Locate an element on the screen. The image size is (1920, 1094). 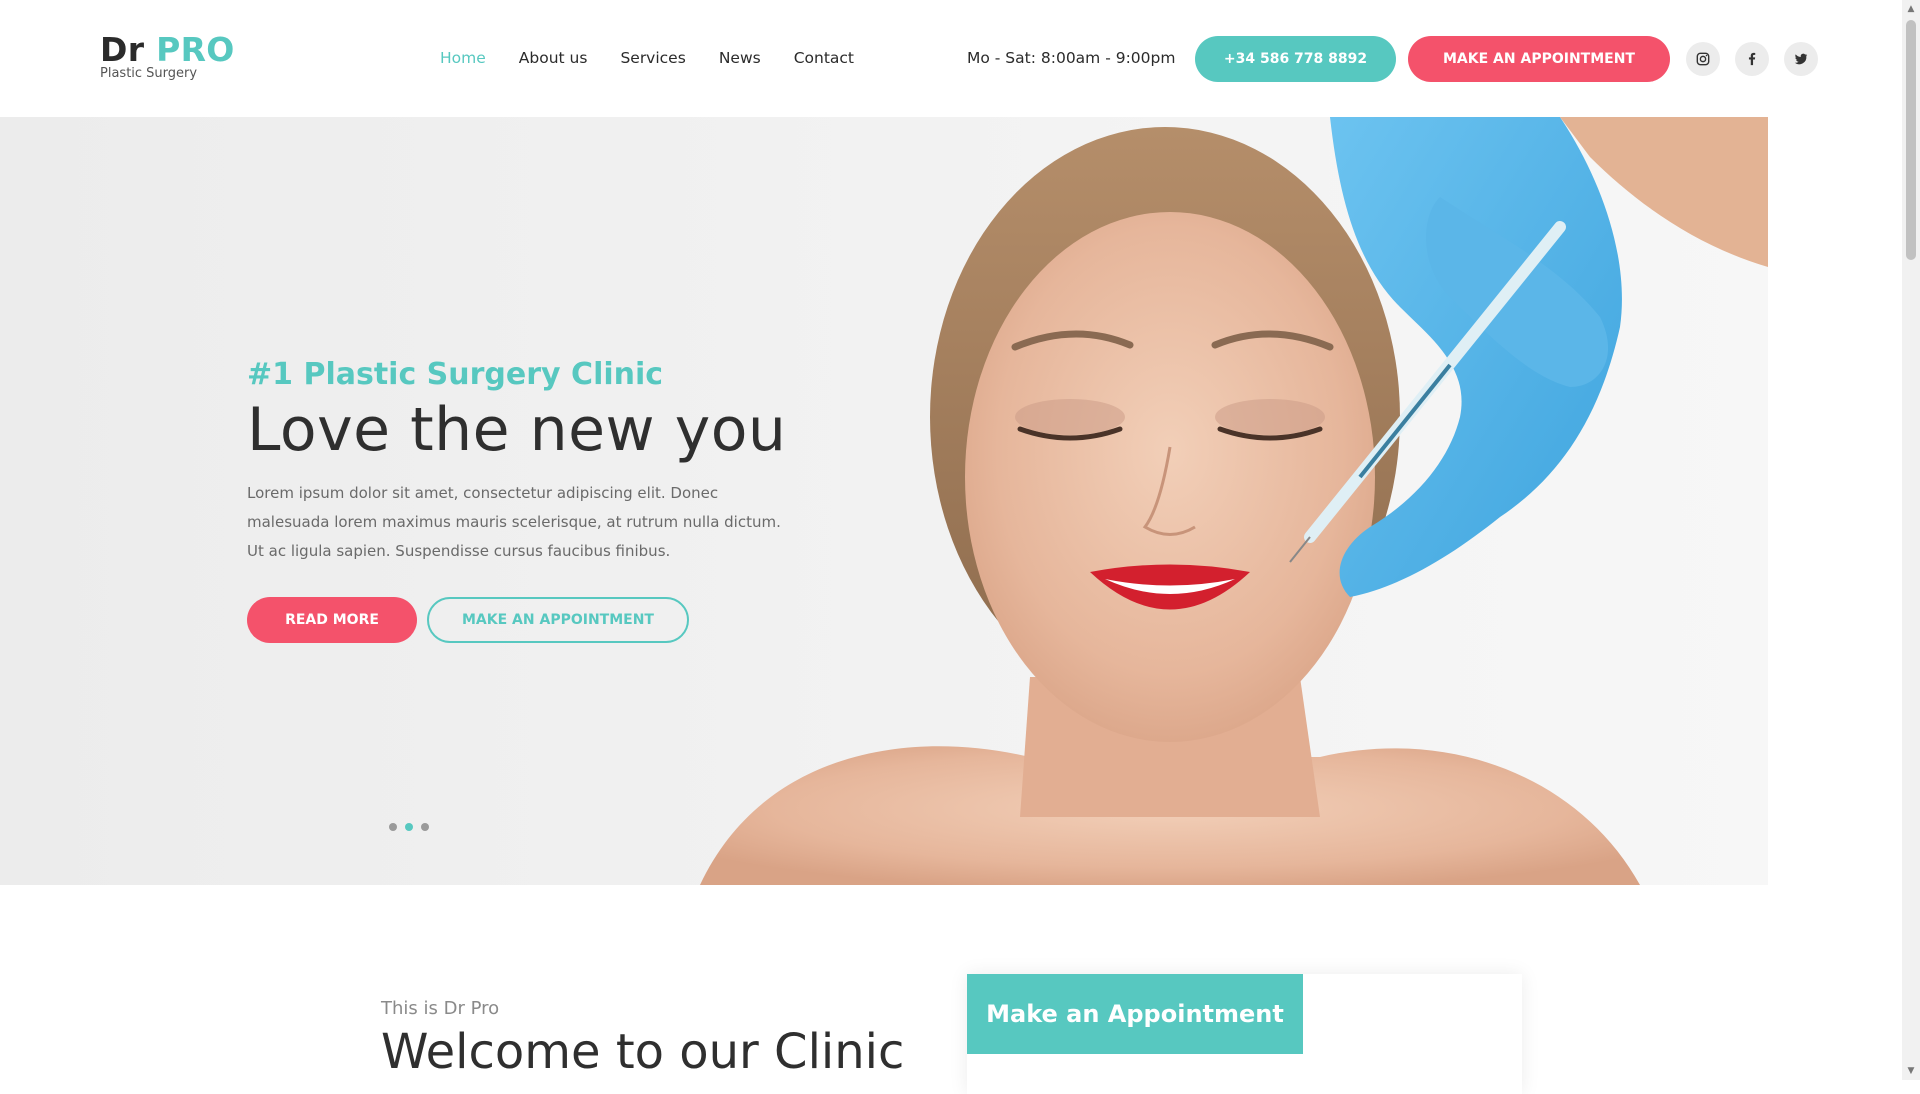
instagram-icon is located at coordinates (1703, 59).